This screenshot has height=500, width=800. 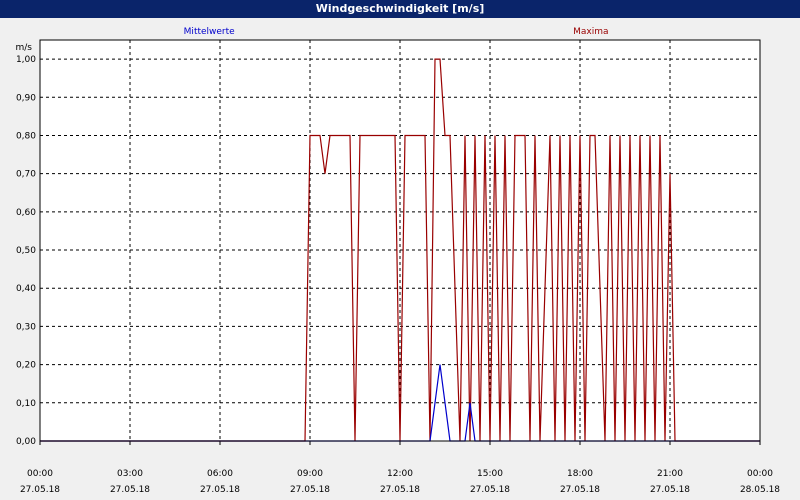 What do you see at coordinates (400, 9) in the screenshot?
I see `window-title: Windgeschwindigkeit [m/s]` at bounding box center [400, 9].